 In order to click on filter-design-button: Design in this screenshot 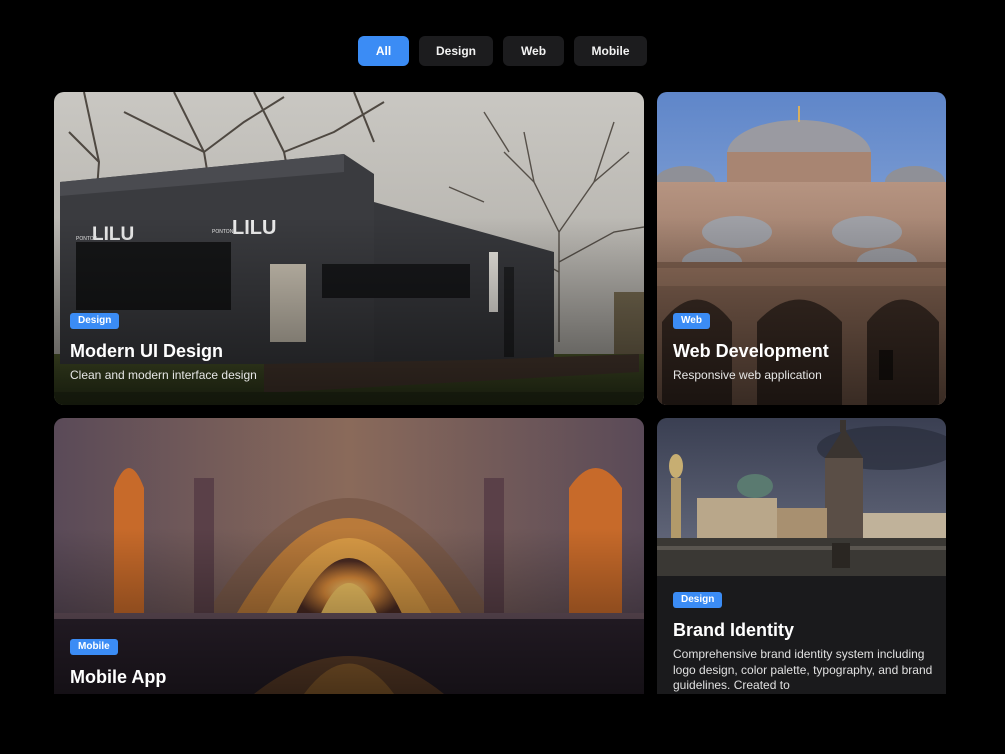, I will do `click(456, 51)`.